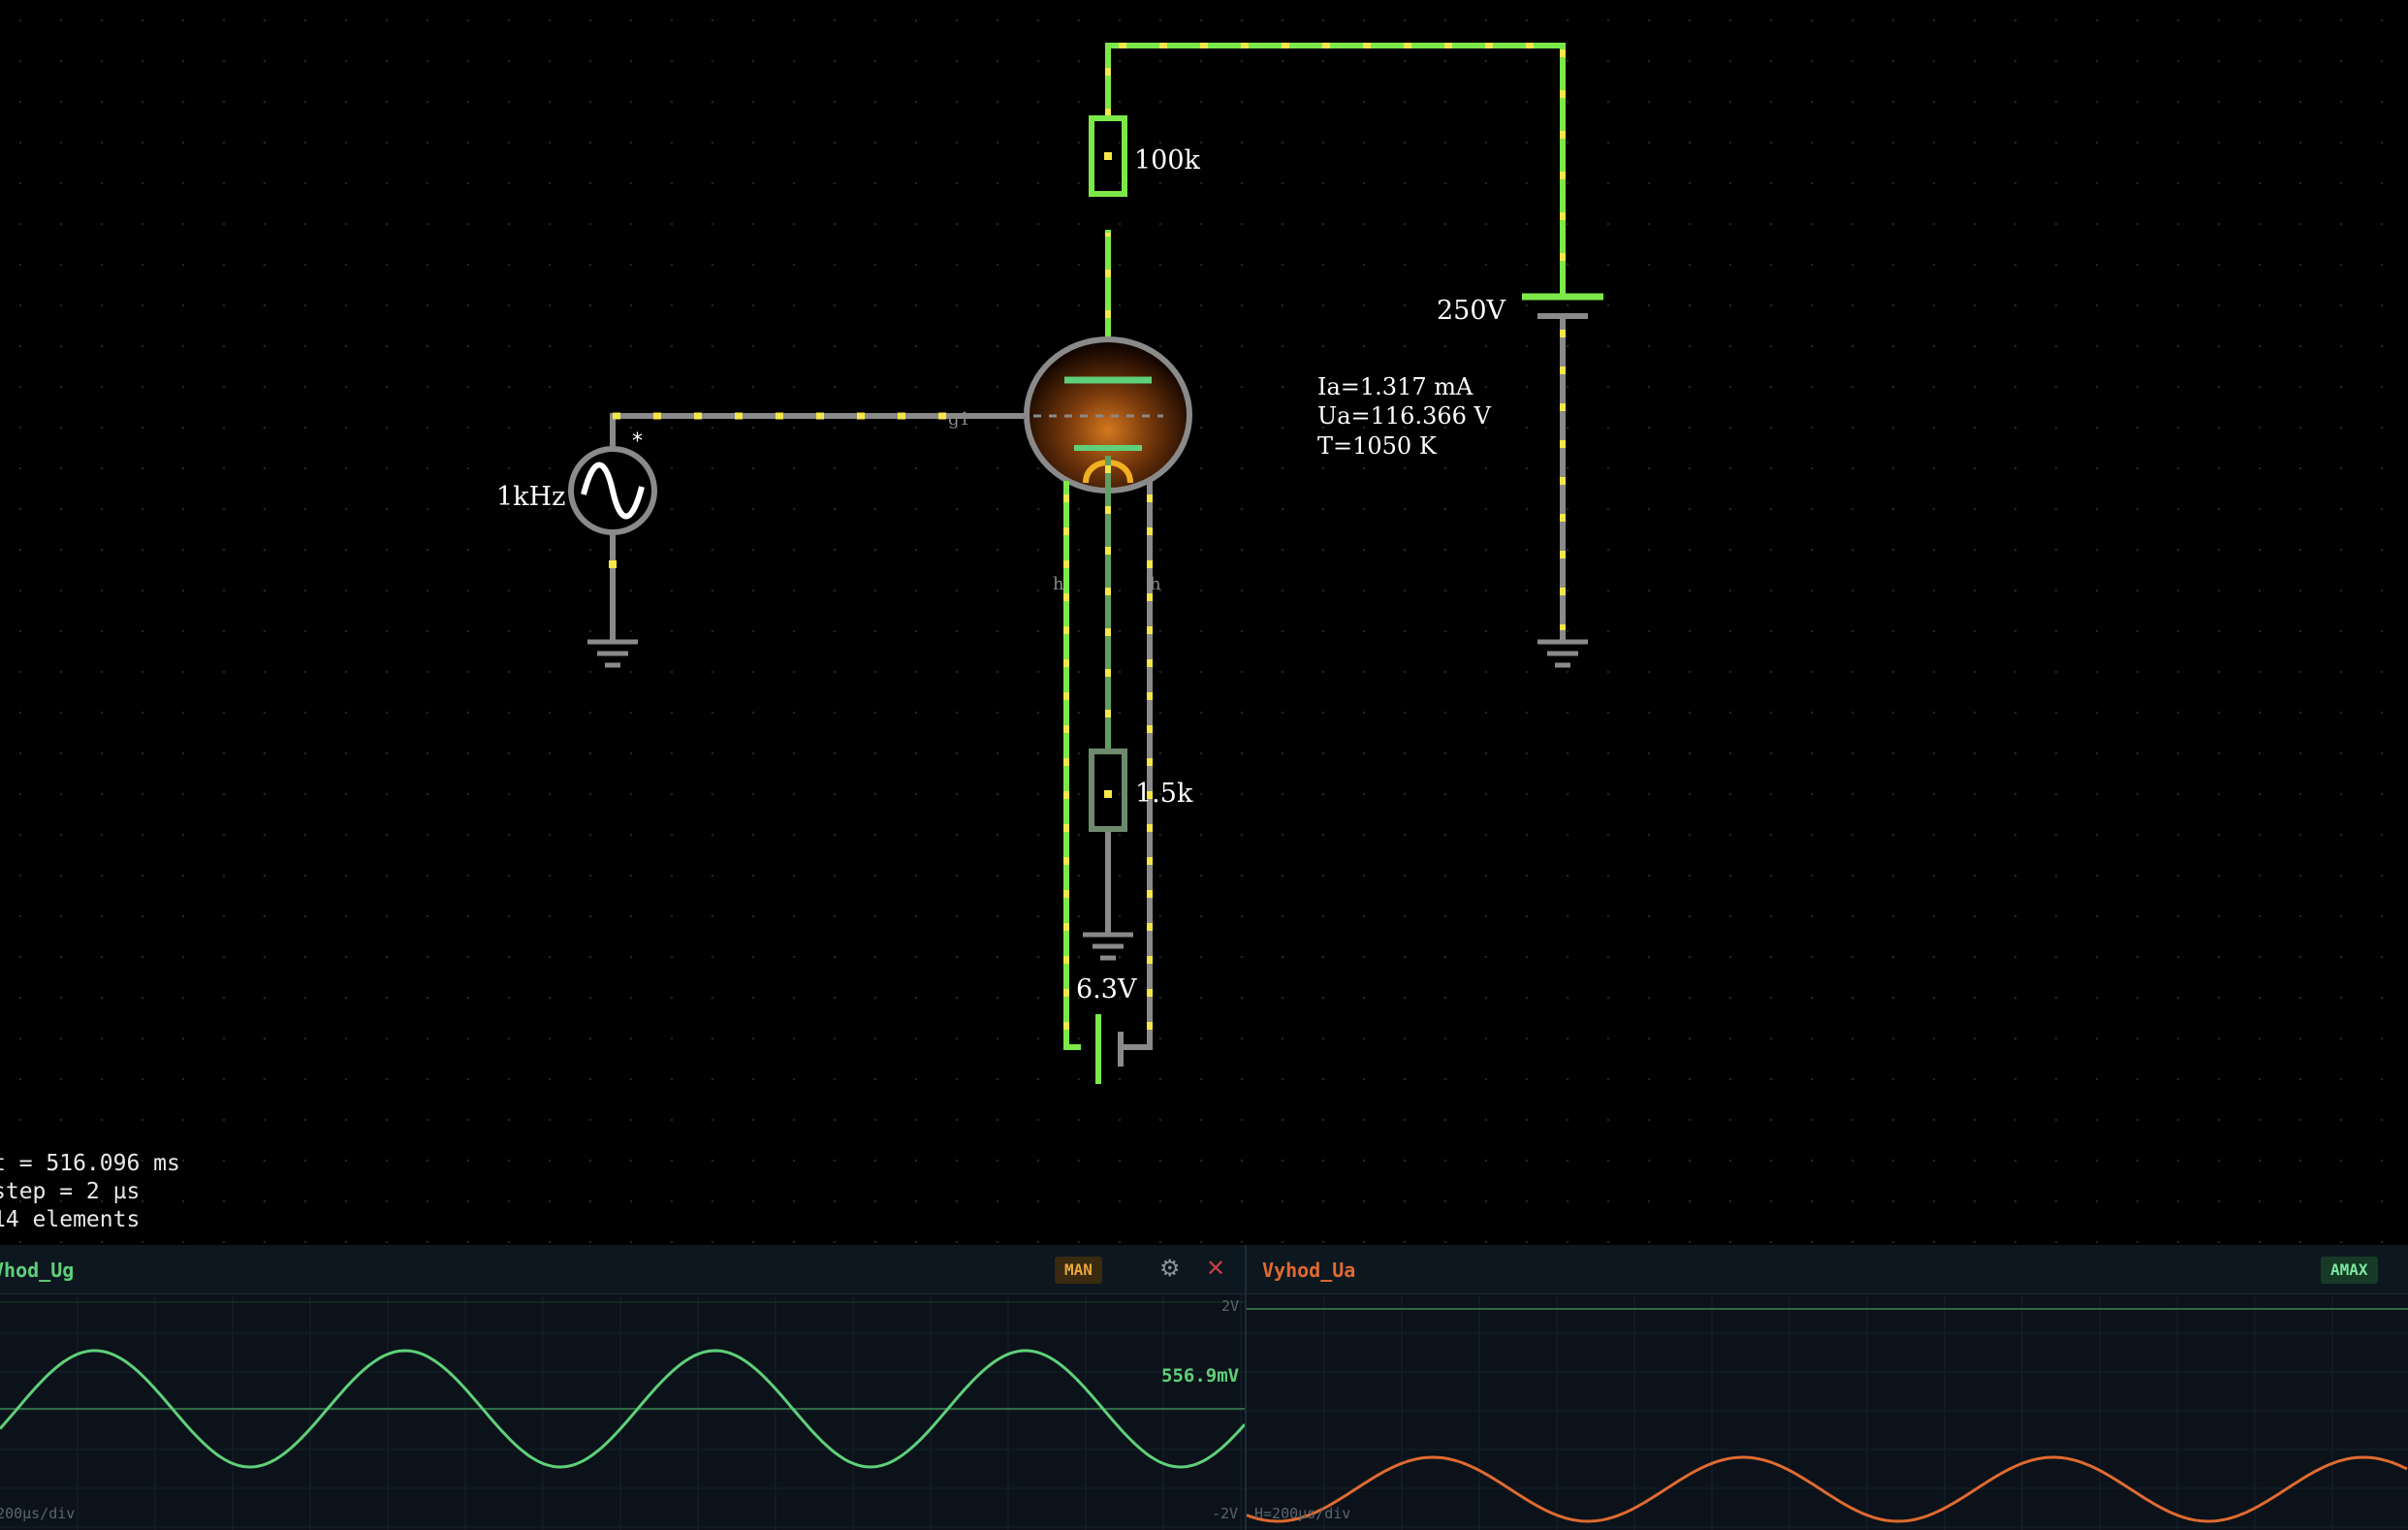 This screenshot has height=1530, width=2408. I want to click on scope-bottom-label: -2V, so click(1225, 1514).